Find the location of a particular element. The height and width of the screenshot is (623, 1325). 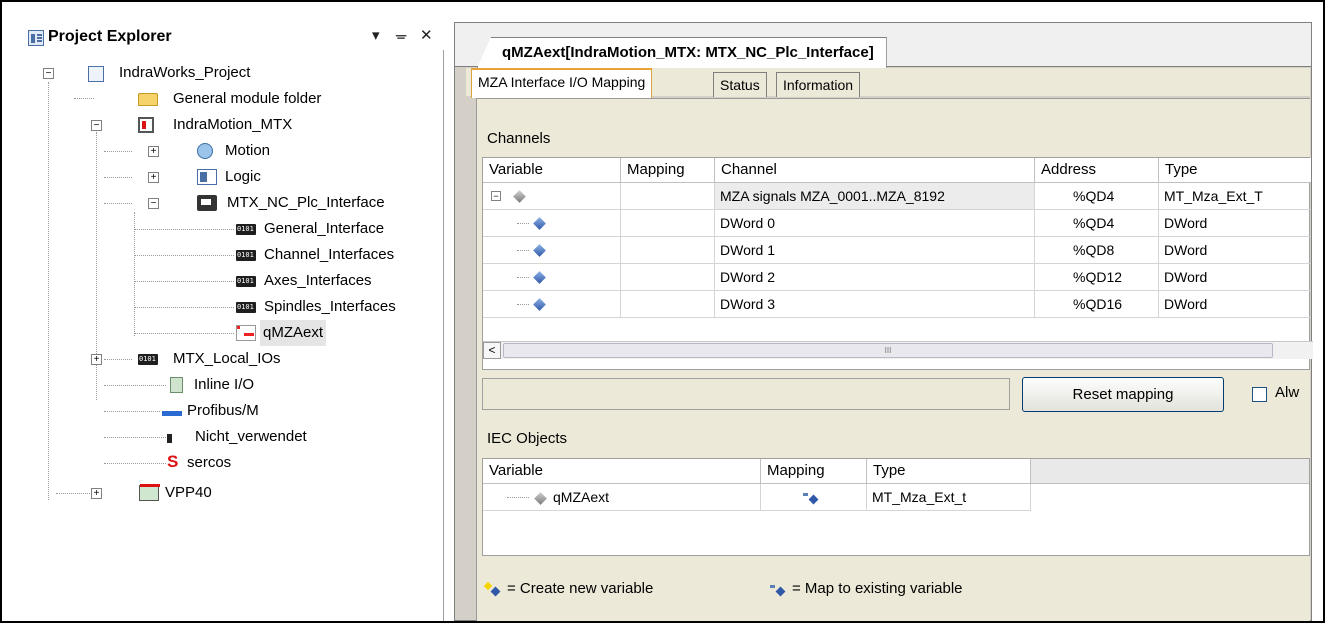

tree-label: Inline I/O is located at coordinates (224, 384).